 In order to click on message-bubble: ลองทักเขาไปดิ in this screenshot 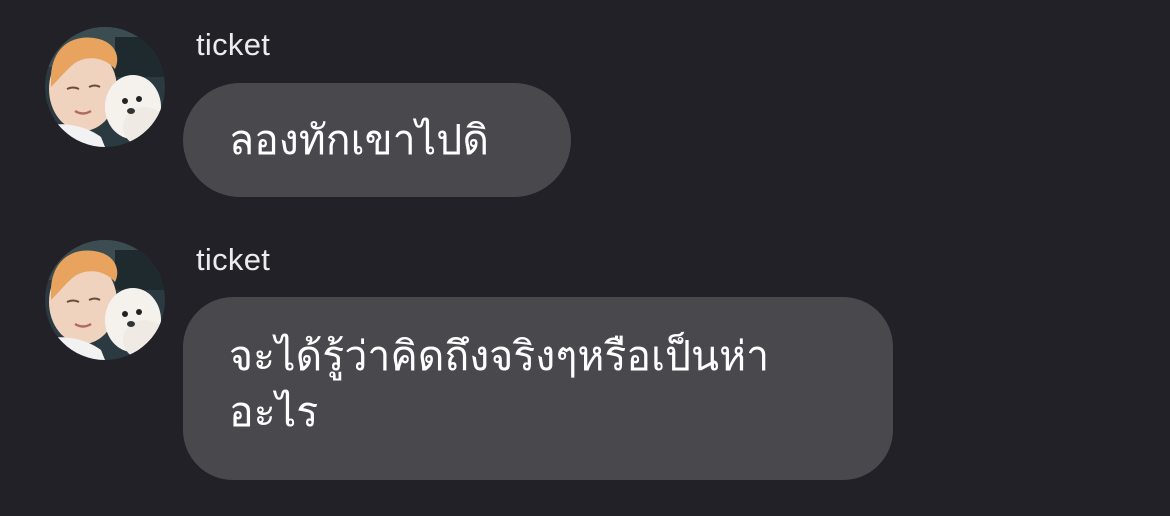, I will do `click(377, 140)`.